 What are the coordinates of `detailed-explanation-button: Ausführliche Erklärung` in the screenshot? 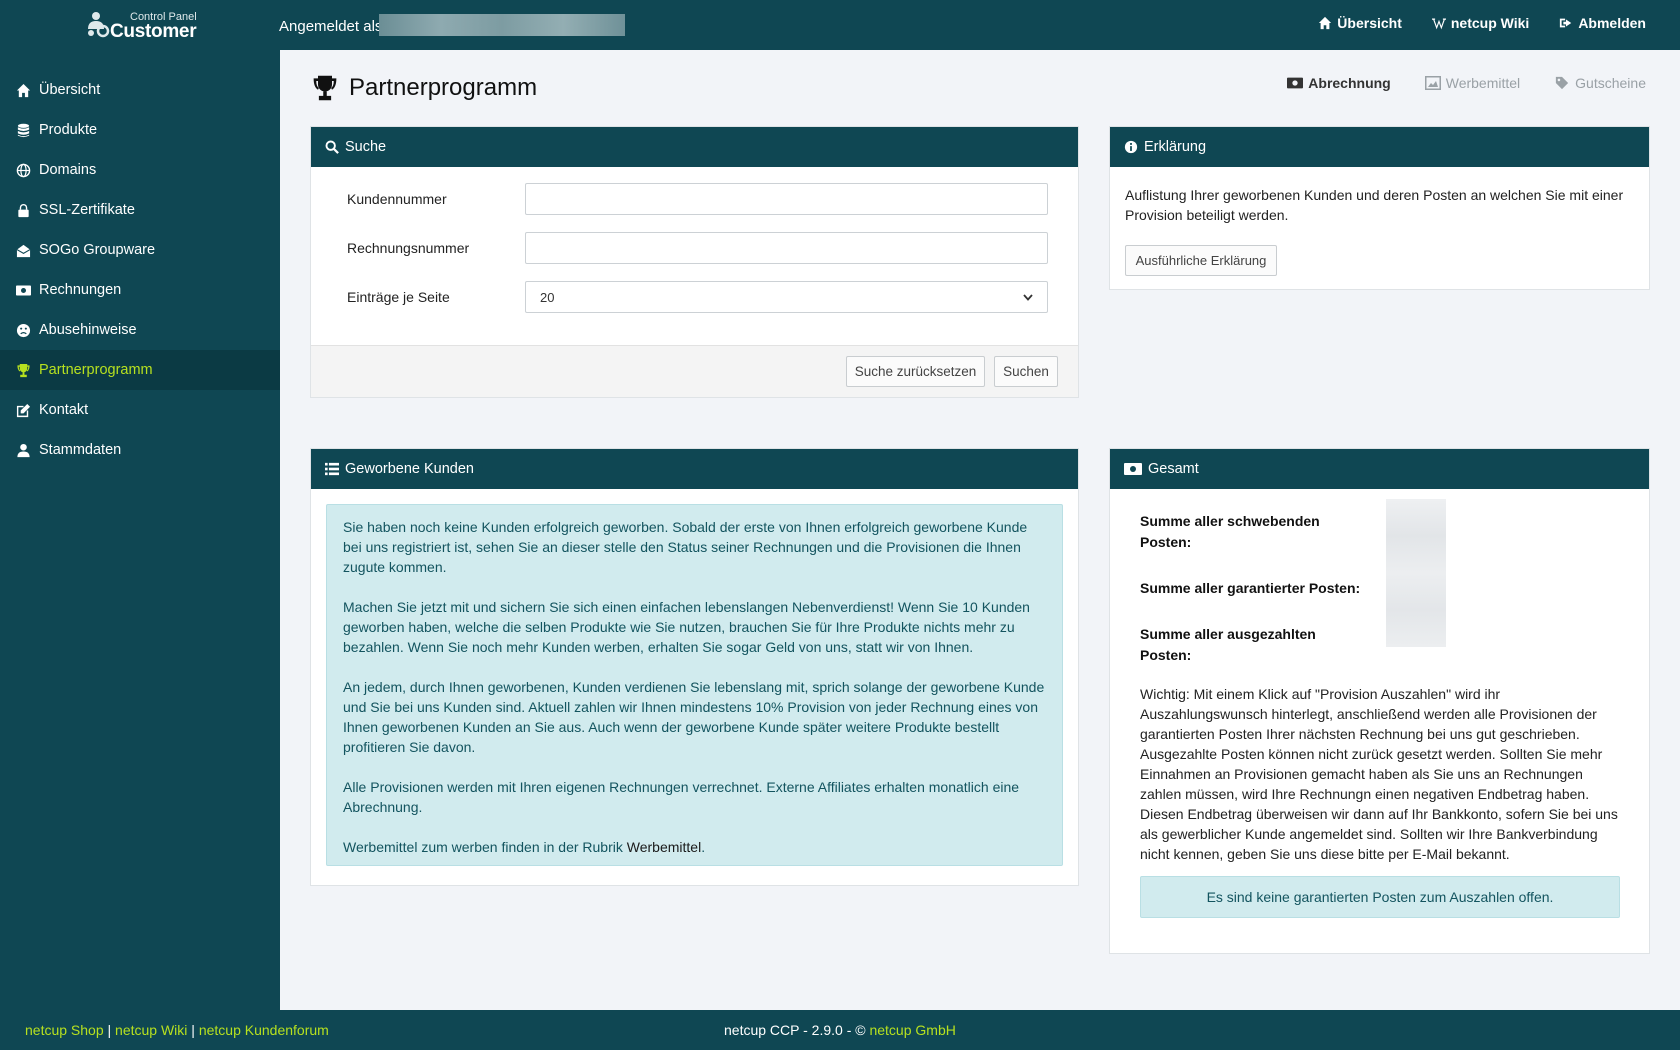 It's located at (1201, 260).